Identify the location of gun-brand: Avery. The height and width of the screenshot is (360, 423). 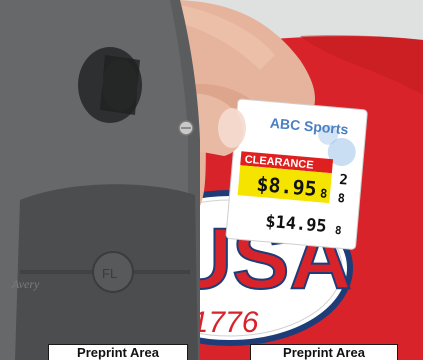
(25, 284).